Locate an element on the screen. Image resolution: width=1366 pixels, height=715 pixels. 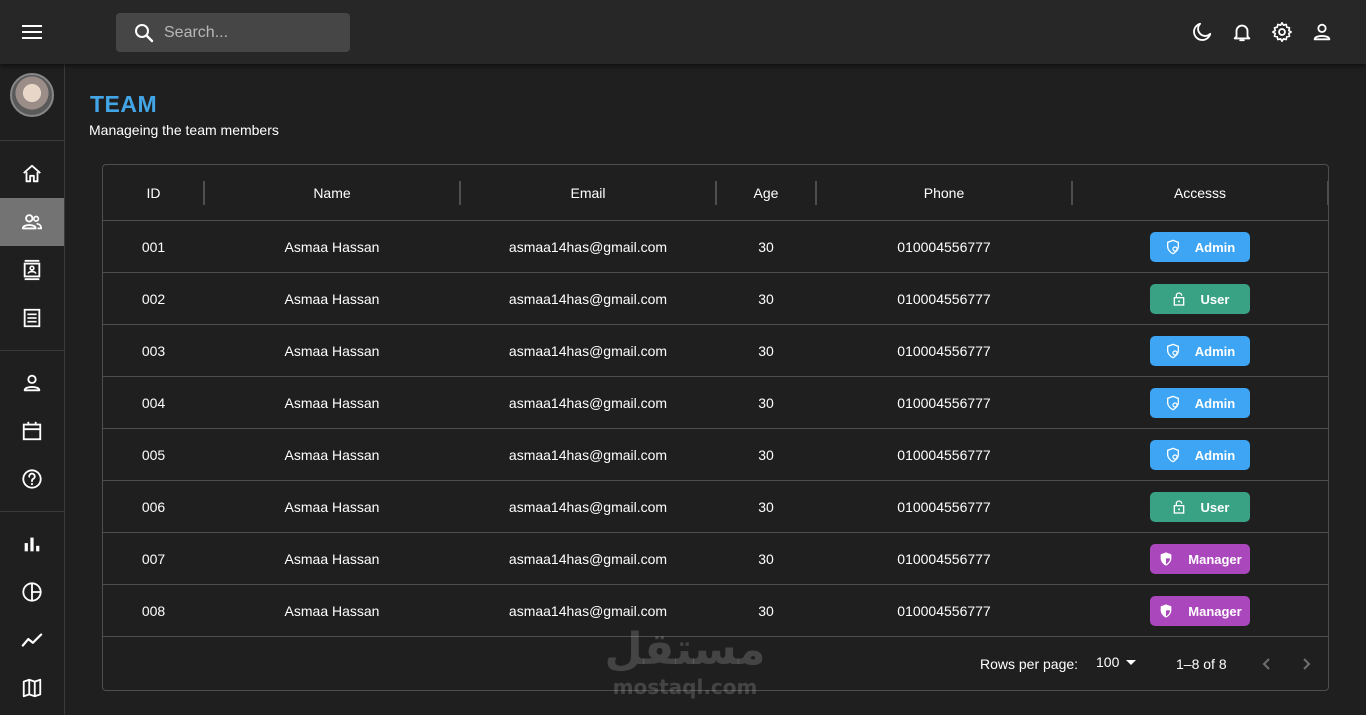
calendar-icon is located at coordinates (32, 431).